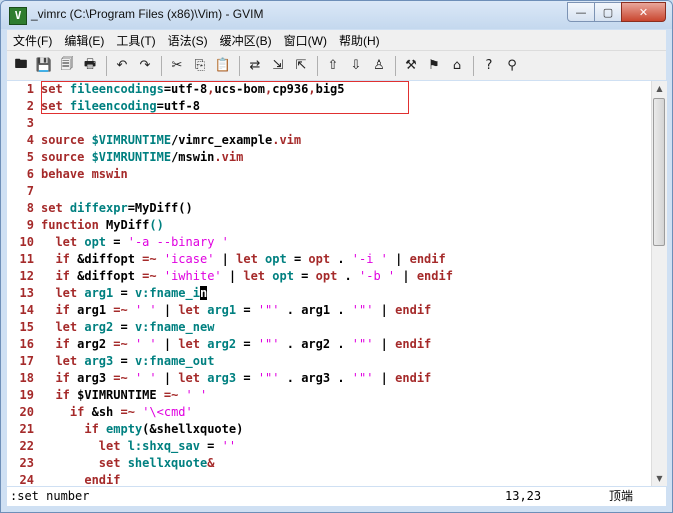  I want to click on paste-icon: 📋, so click(223, 66).